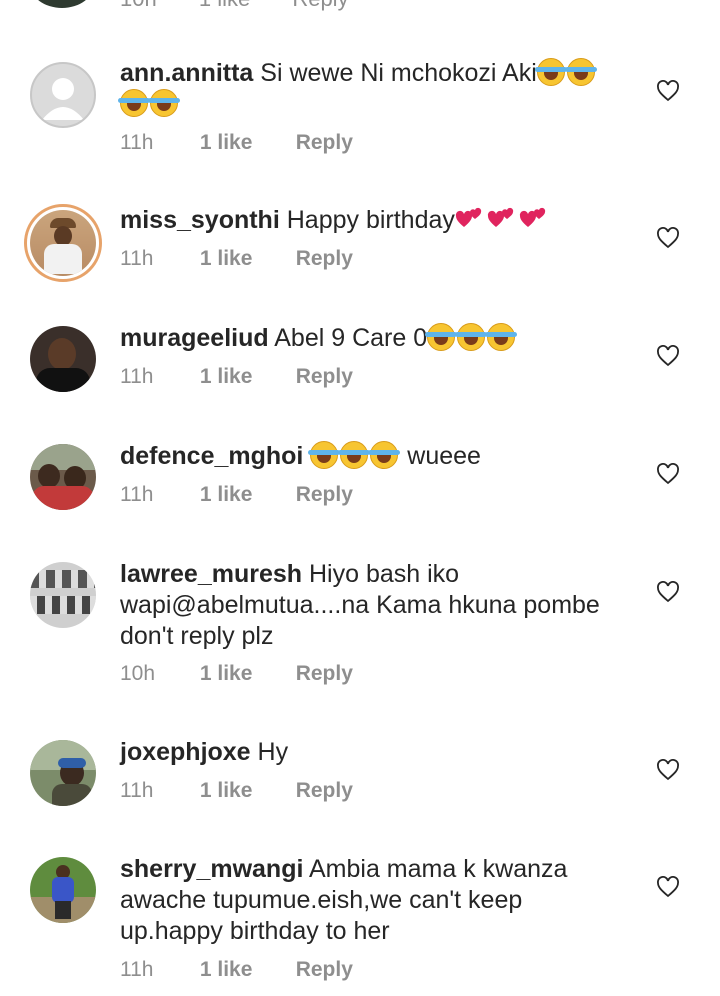 Image resolution: width=720 pixels, height=996 pixels. What do you see at coordinates (273, 752) in the screenshot?
I see `comment-body: Hy` at bounding box center [273, 752].